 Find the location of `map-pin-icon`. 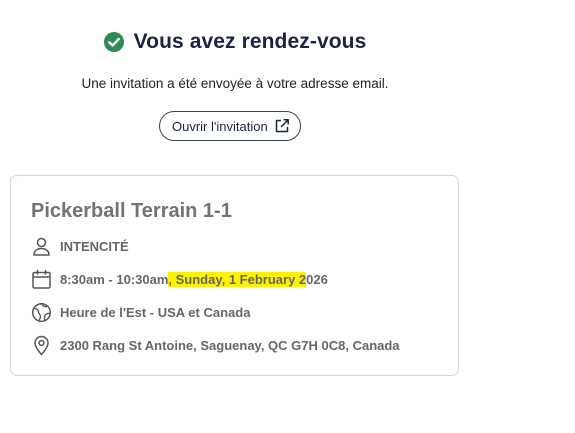

map-pin-icon is located at coordinates (41, 345).